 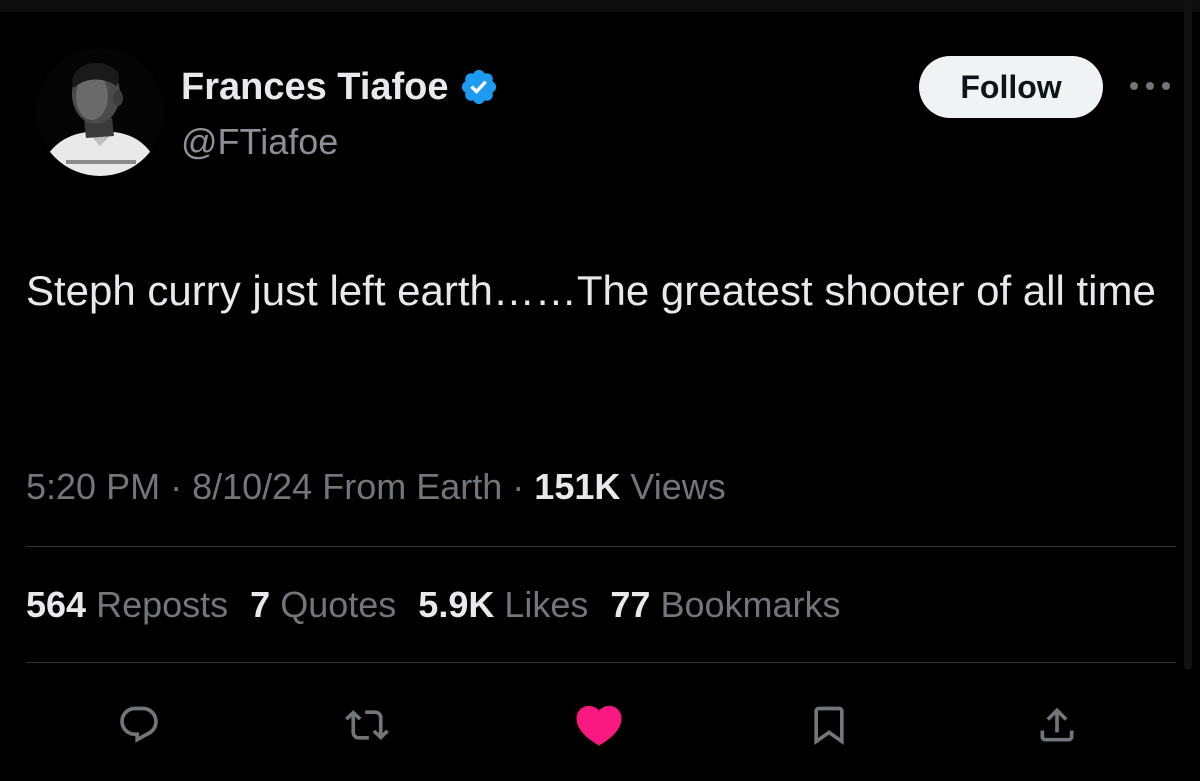 I want to click on more-options-button, so click(x=1150, y=86).